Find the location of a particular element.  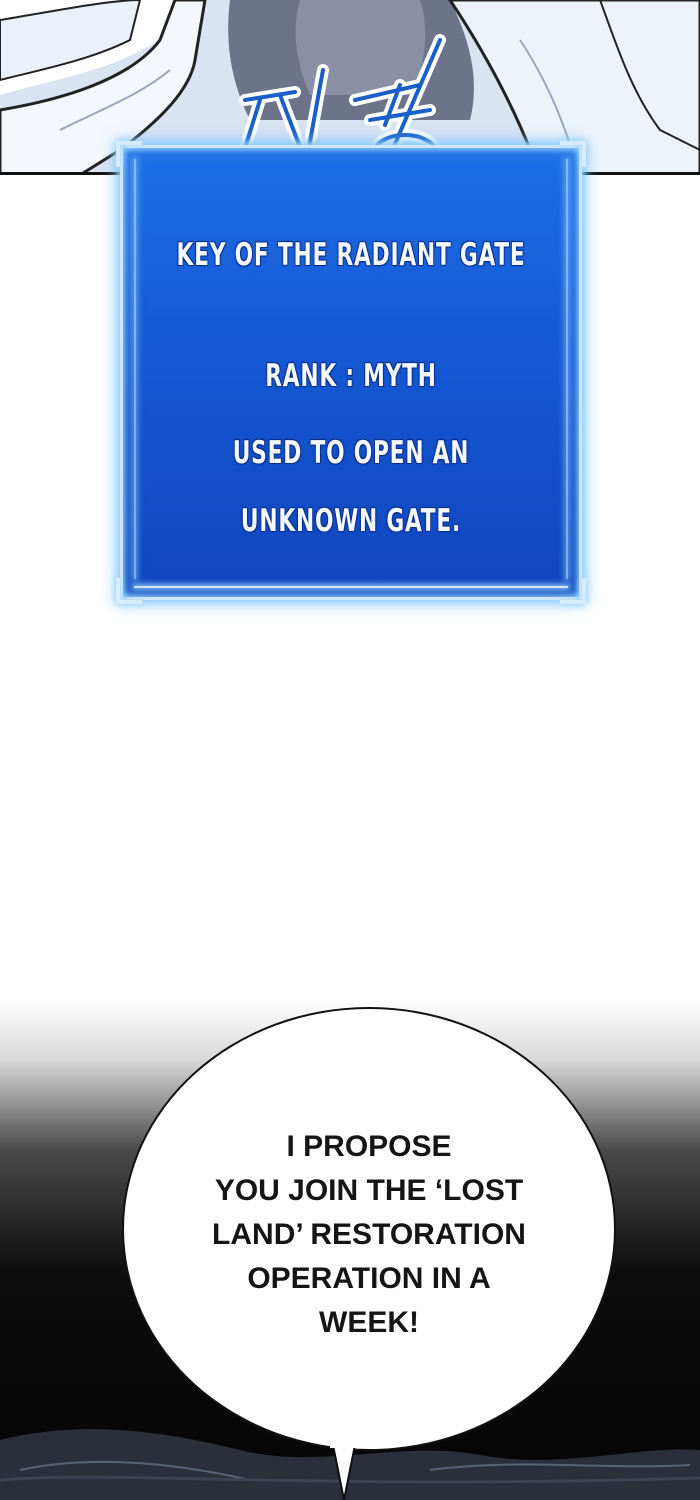

item-description-line: UNKNOWN GATE. is located at coordinates (351, 521).